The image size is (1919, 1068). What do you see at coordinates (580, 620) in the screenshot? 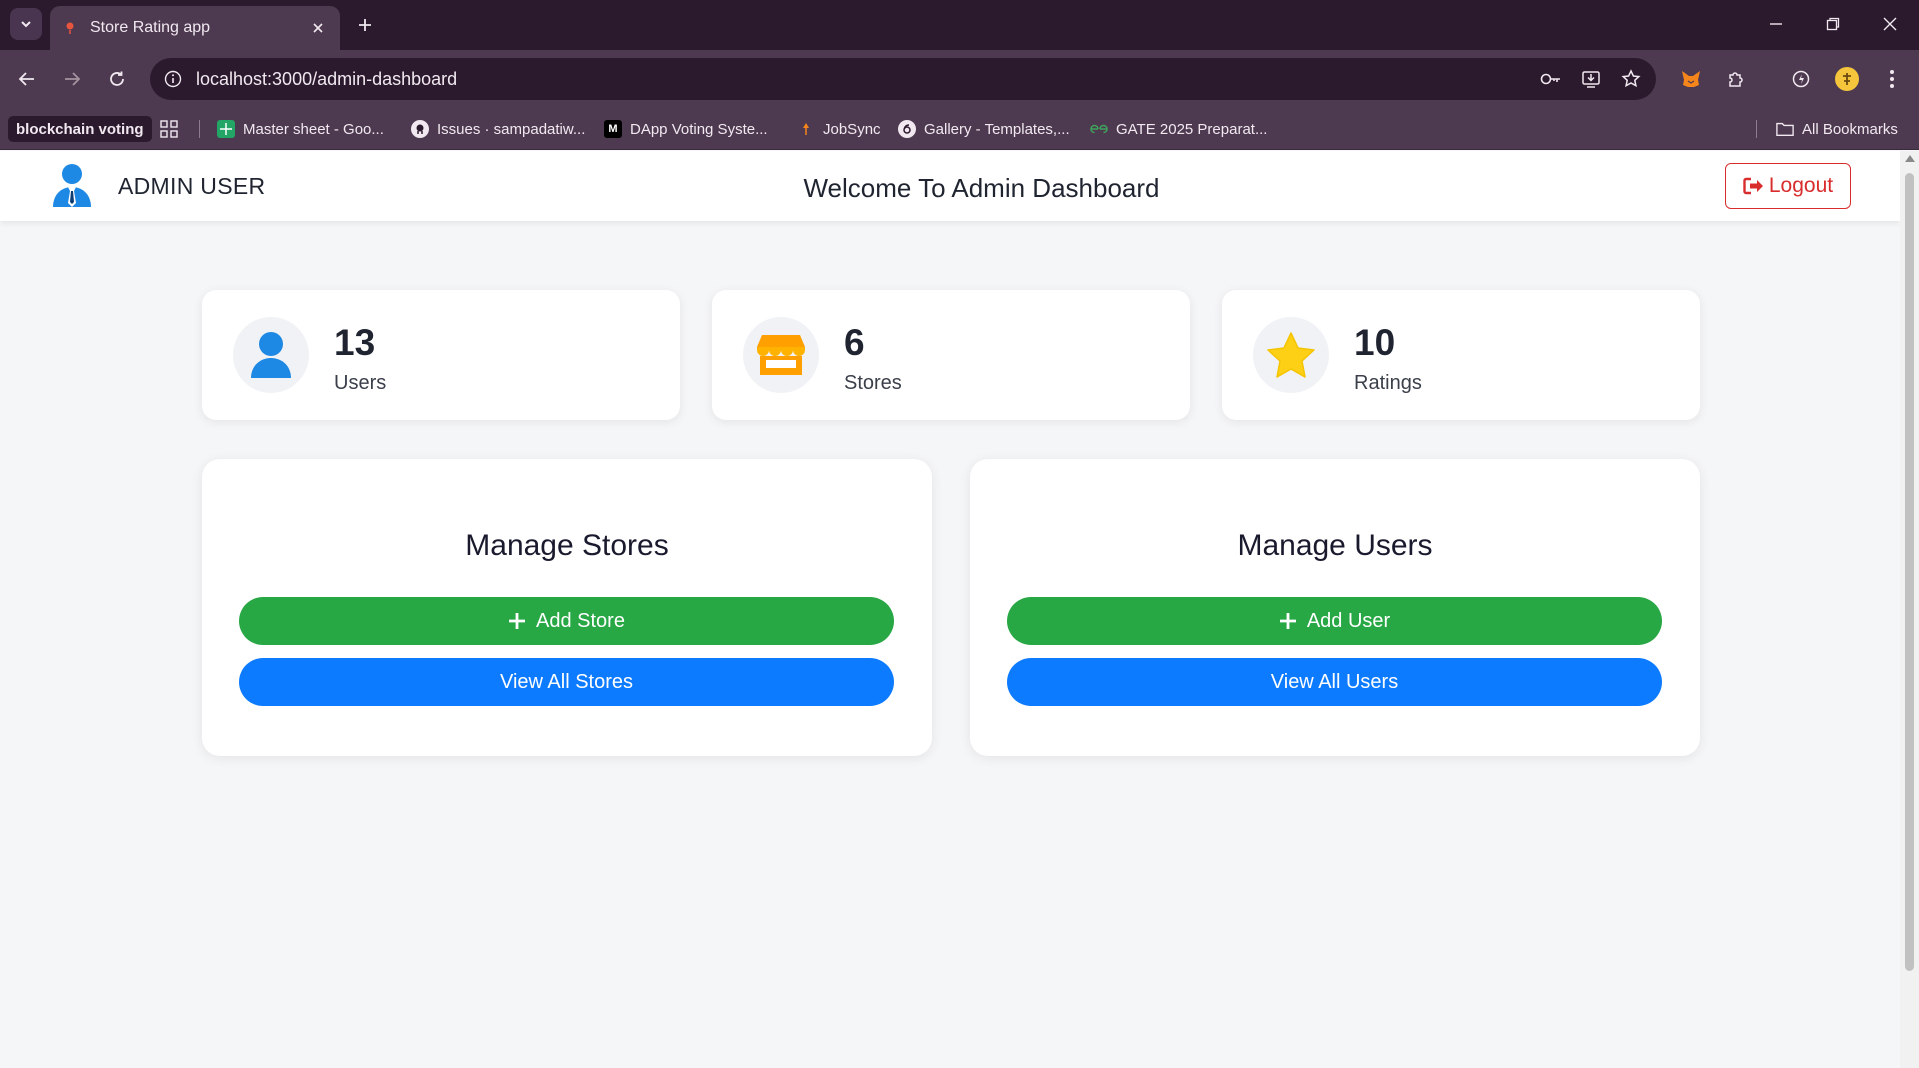
I see `add-store-label: Add Store` at bounding box center [580, 620].